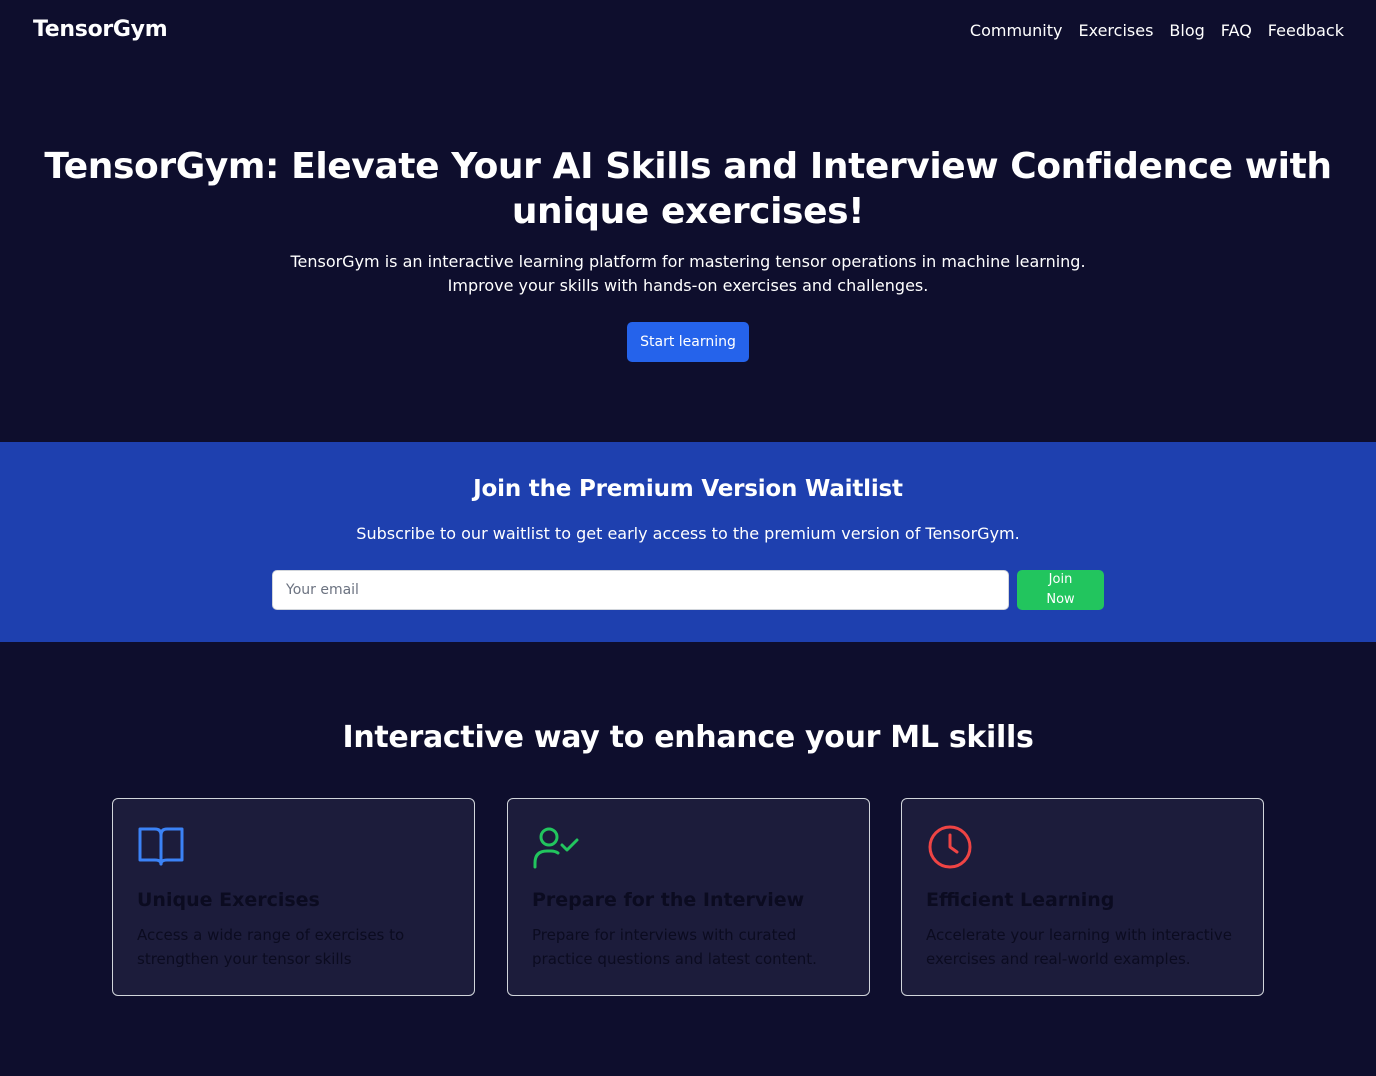 This screenshot has width=1376, height=1076. I want to click on waitlist-title: Join the Premium Version Waitlist, so click(688, 489).